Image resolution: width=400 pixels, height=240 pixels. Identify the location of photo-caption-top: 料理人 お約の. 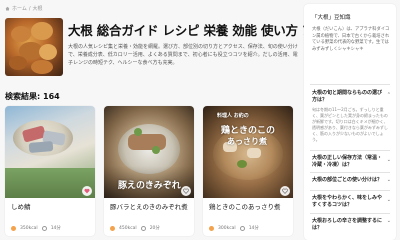
(233, 116).